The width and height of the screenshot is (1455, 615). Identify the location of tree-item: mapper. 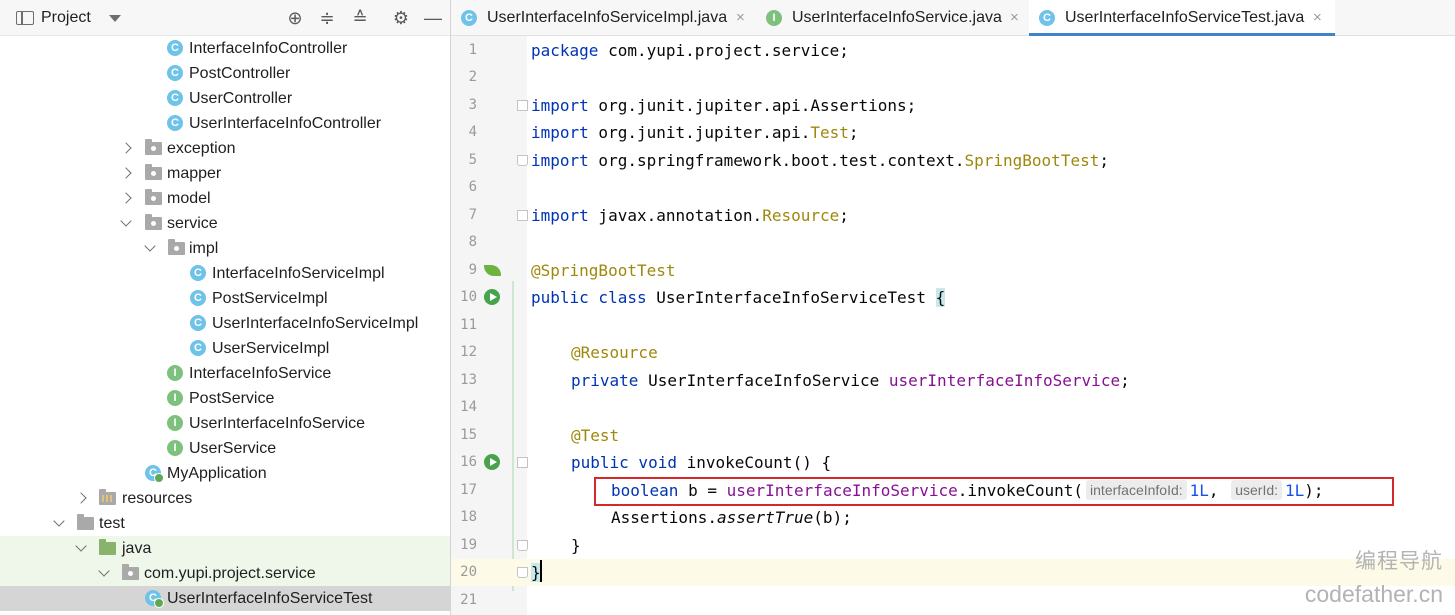
(225, 173).